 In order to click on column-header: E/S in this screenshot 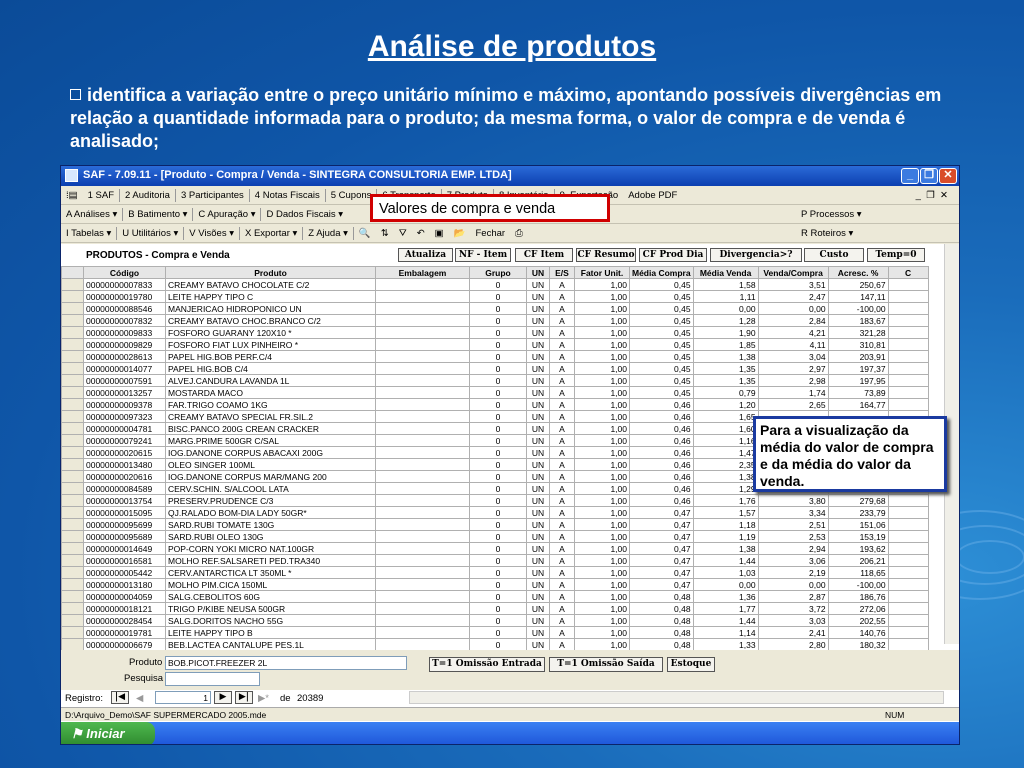, I will do `click(562, 272)`.